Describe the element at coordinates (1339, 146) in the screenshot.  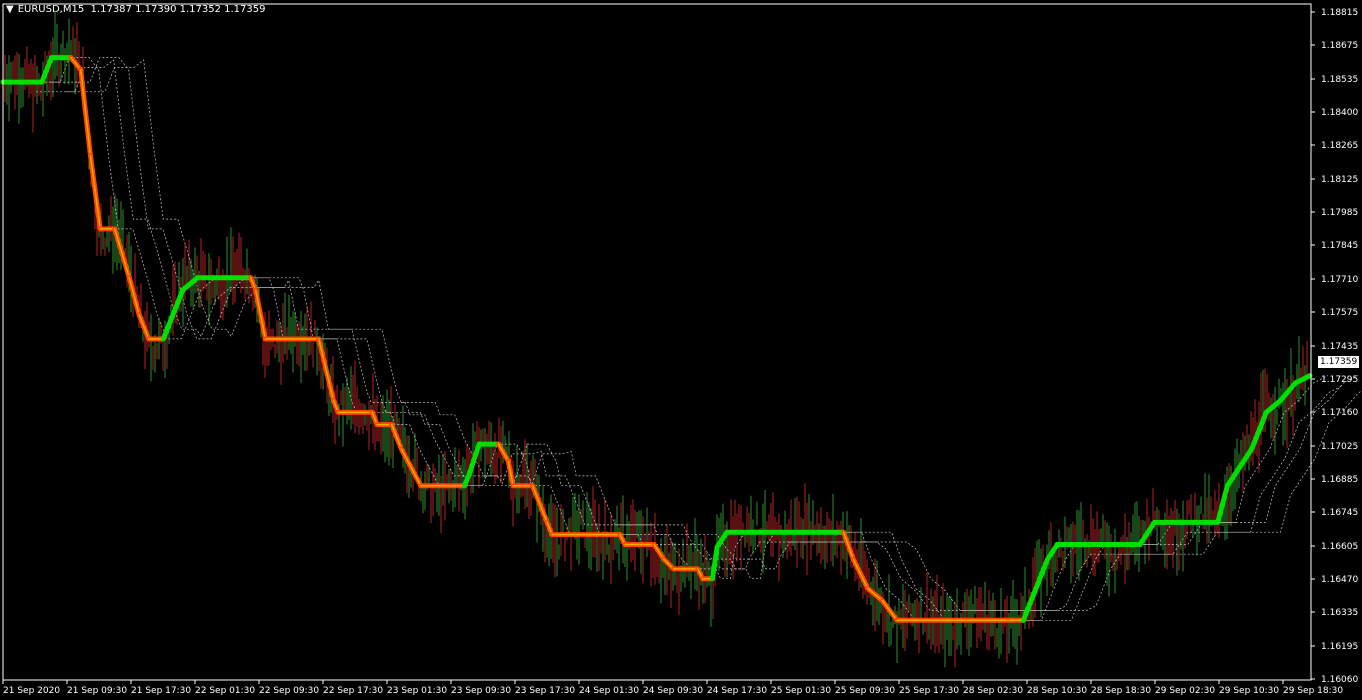
I see `y-tick-label: 1.18265` at that location.